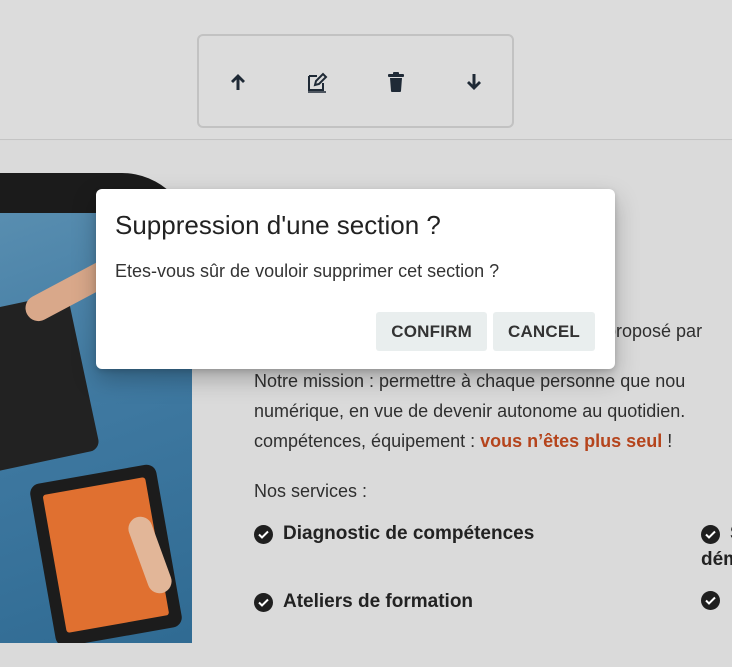 This screenshot has width=732, height=667. I want to click on cancel-button: CANCEL, so click(543, 331).